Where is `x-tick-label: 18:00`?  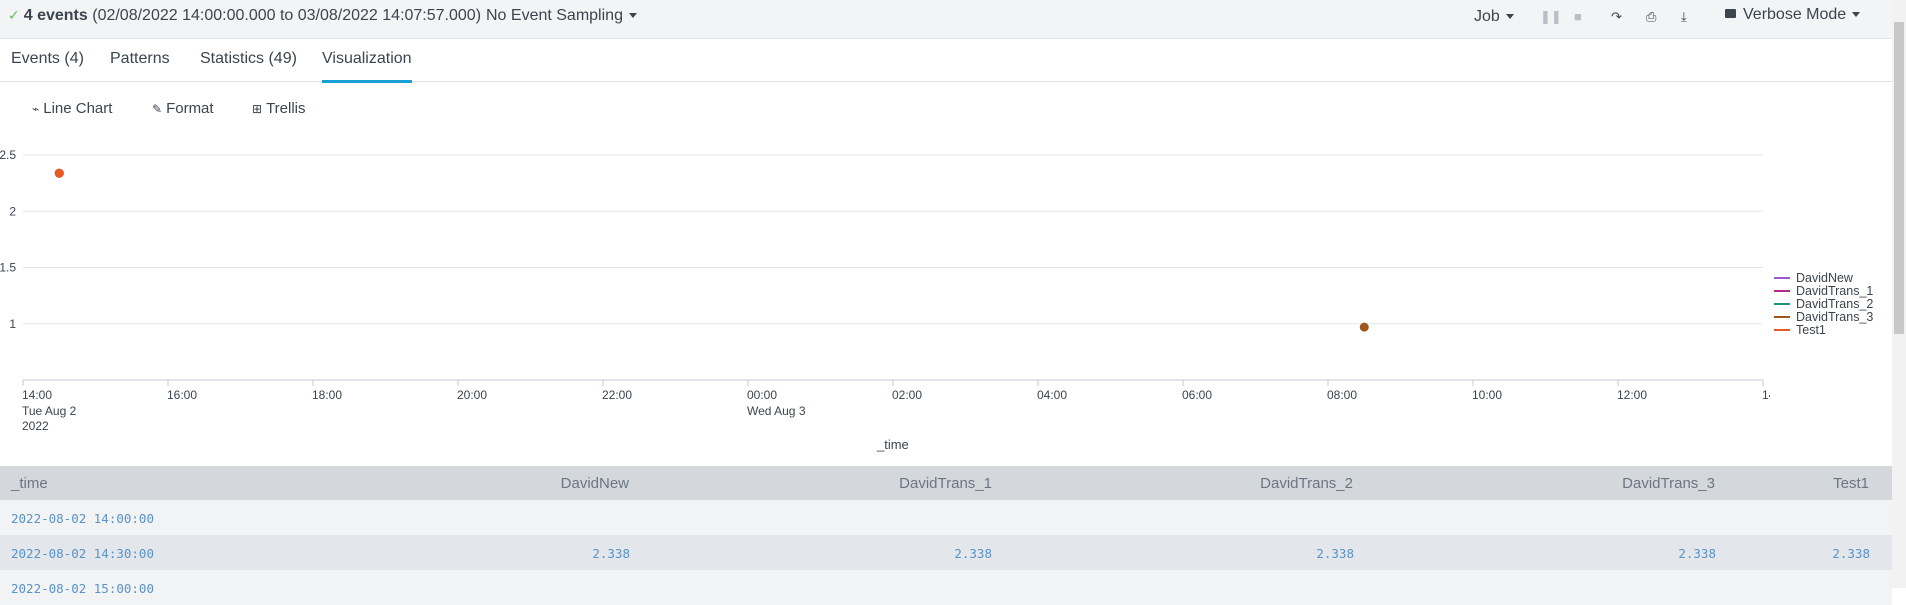
x-tick-label: 18:00 is located at coordinates (327, 395).